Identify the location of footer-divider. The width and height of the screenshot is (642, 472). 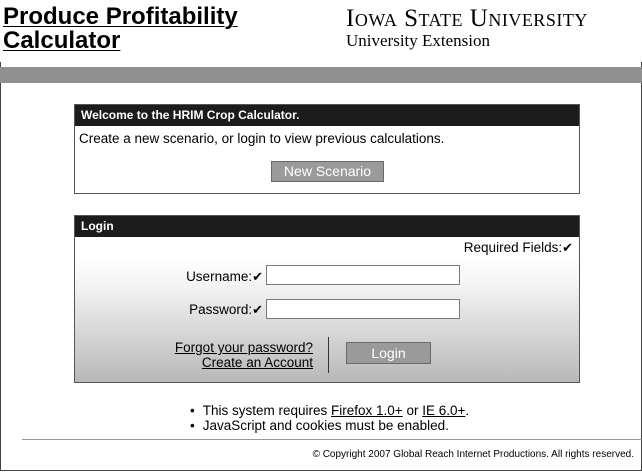
(332, 439).